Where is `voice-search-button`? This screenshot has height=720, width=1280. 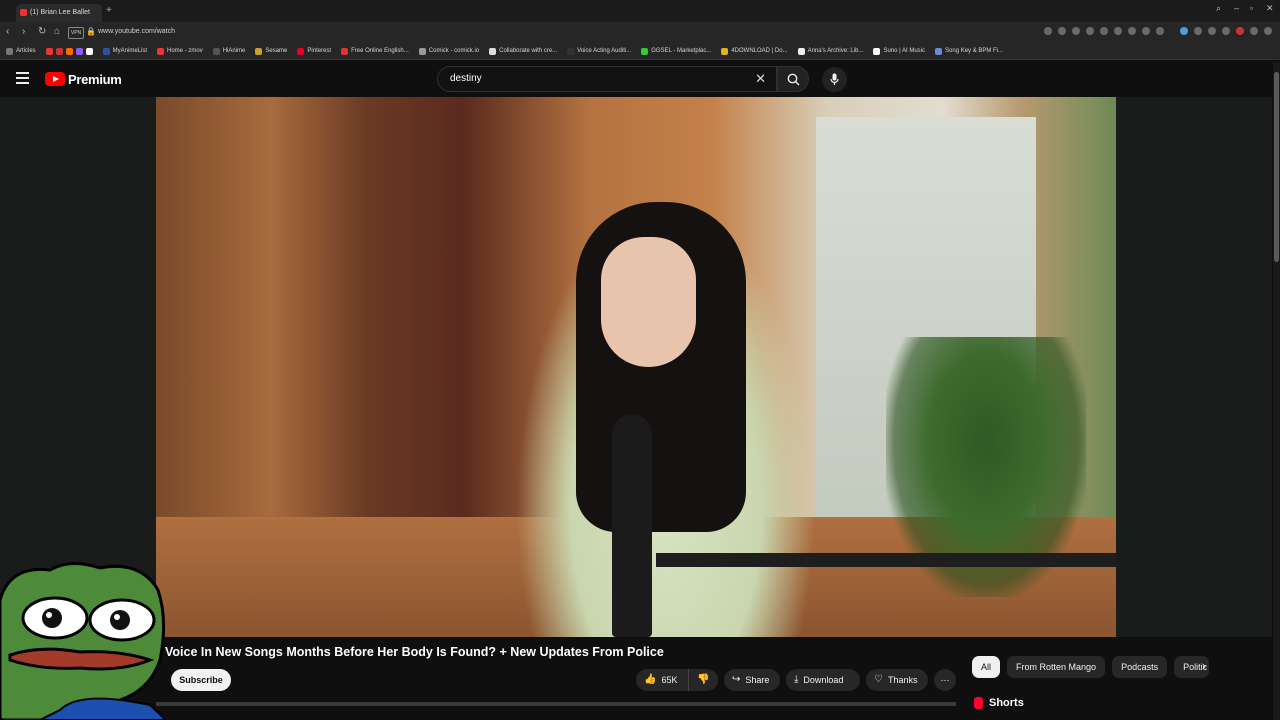
voice-search-button is located at coordinates (834, 79).